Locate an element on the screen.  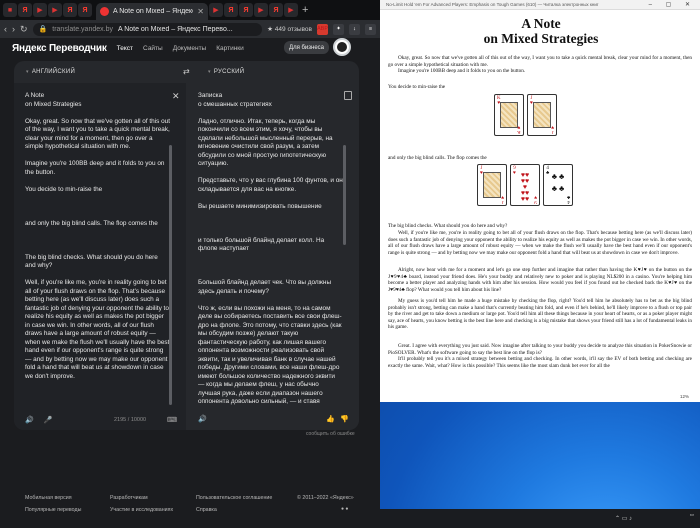
chapter-title: A Note on Mixed Strategies is located at coordinates (541, 31).